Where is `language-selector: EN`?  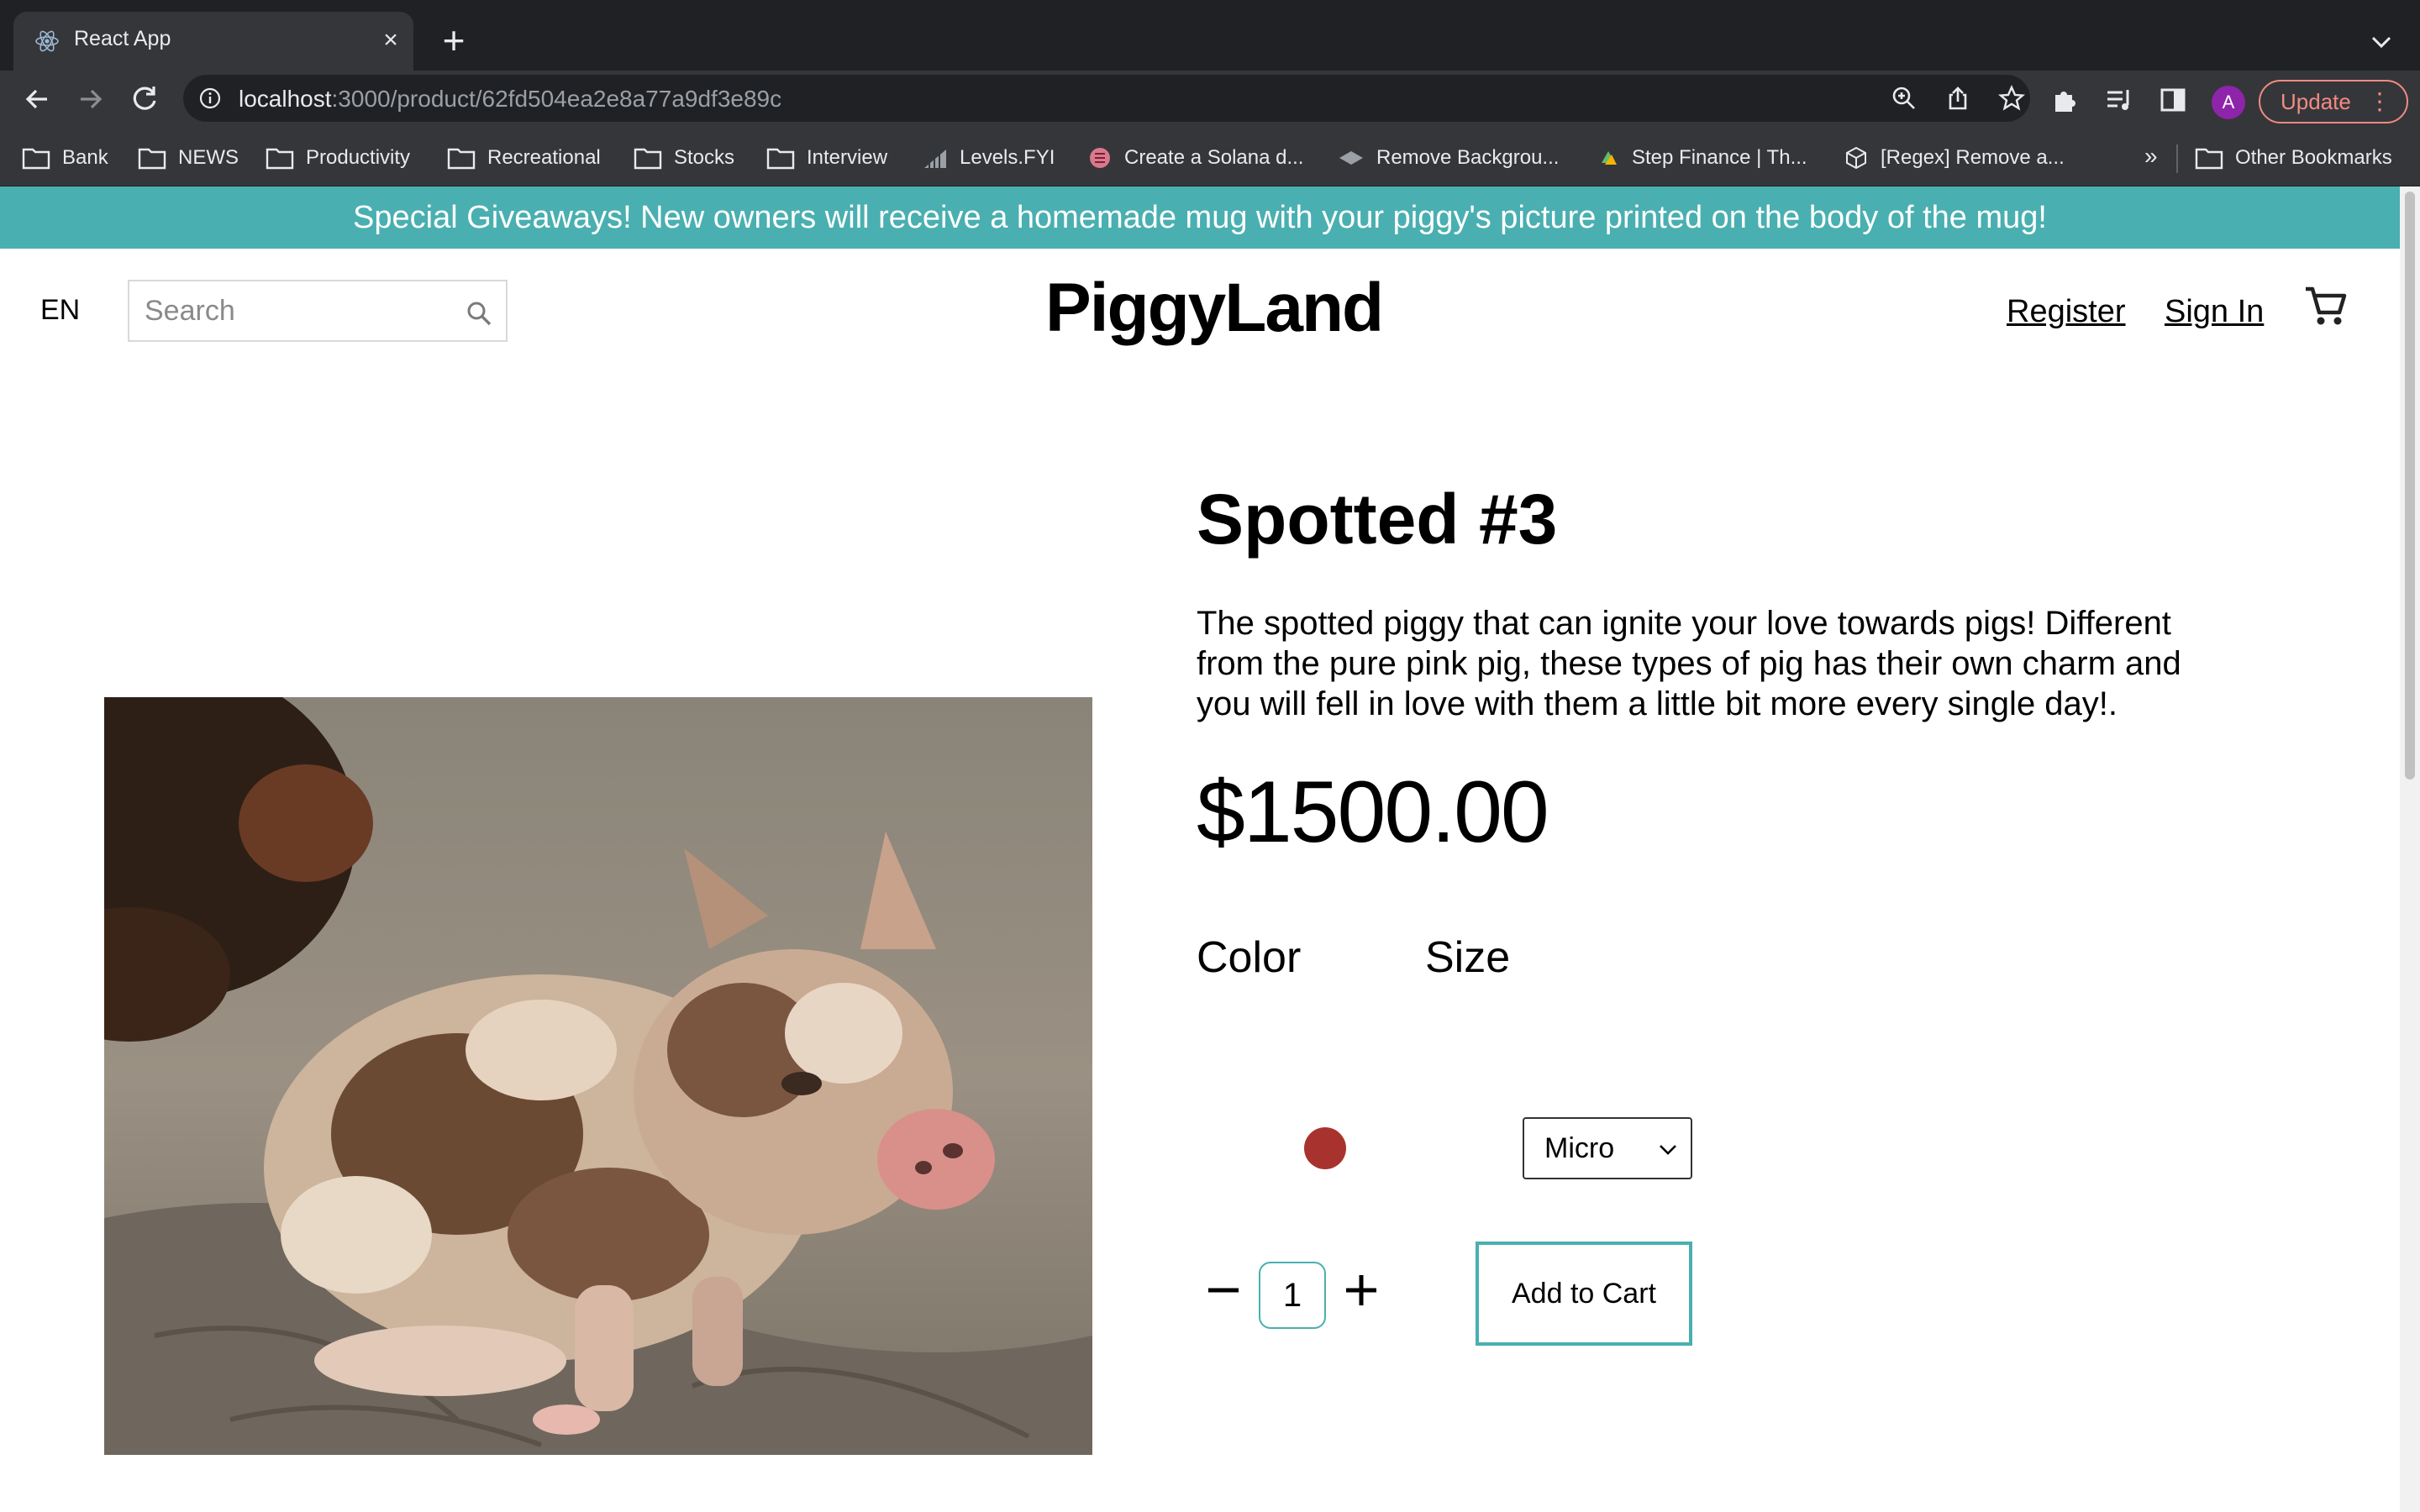
language-selector: EN is located at coordinates (60, 310).